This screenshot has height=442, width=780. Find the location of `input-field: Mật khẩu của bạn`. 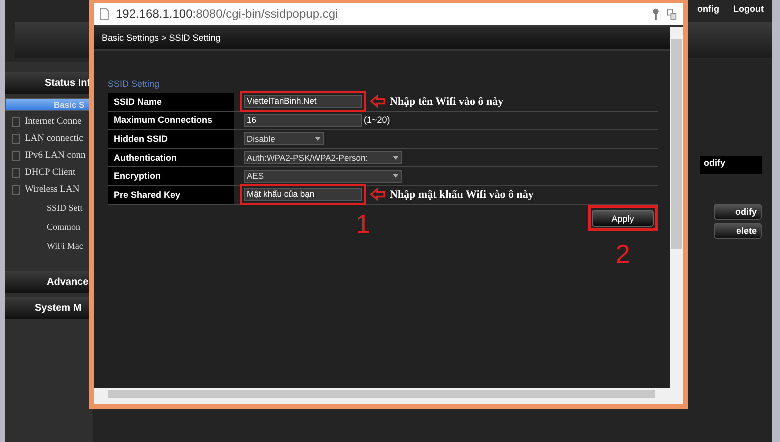

input-field: Mật khẩu của bạn is located at coordinates (303, 195).